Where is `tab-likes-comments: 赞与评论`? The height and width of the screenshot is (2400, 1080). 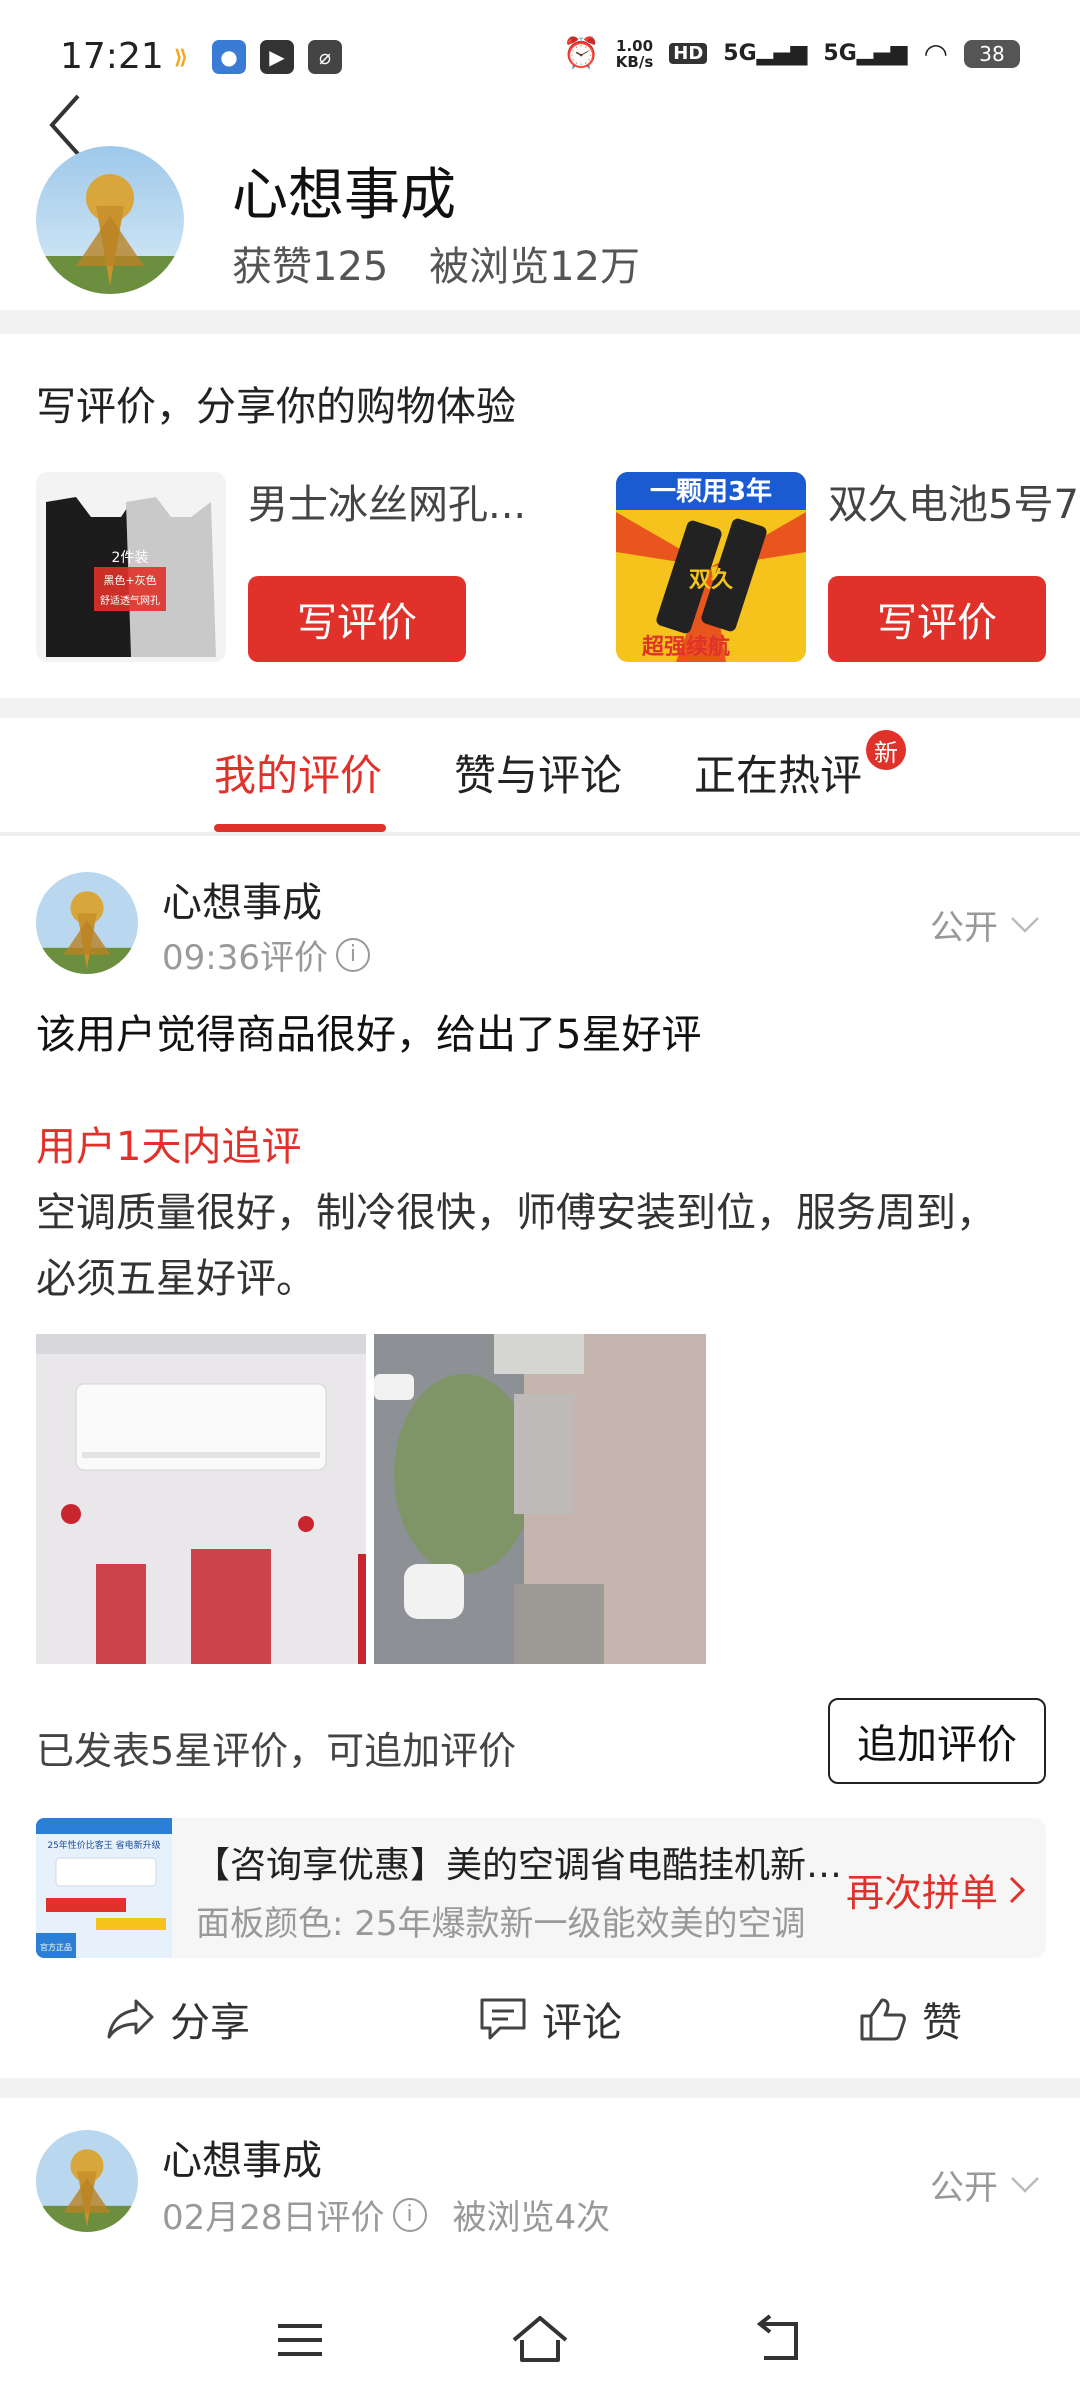 tab-likes-comments: 赞与评论 is located at coordinates (538, 772).